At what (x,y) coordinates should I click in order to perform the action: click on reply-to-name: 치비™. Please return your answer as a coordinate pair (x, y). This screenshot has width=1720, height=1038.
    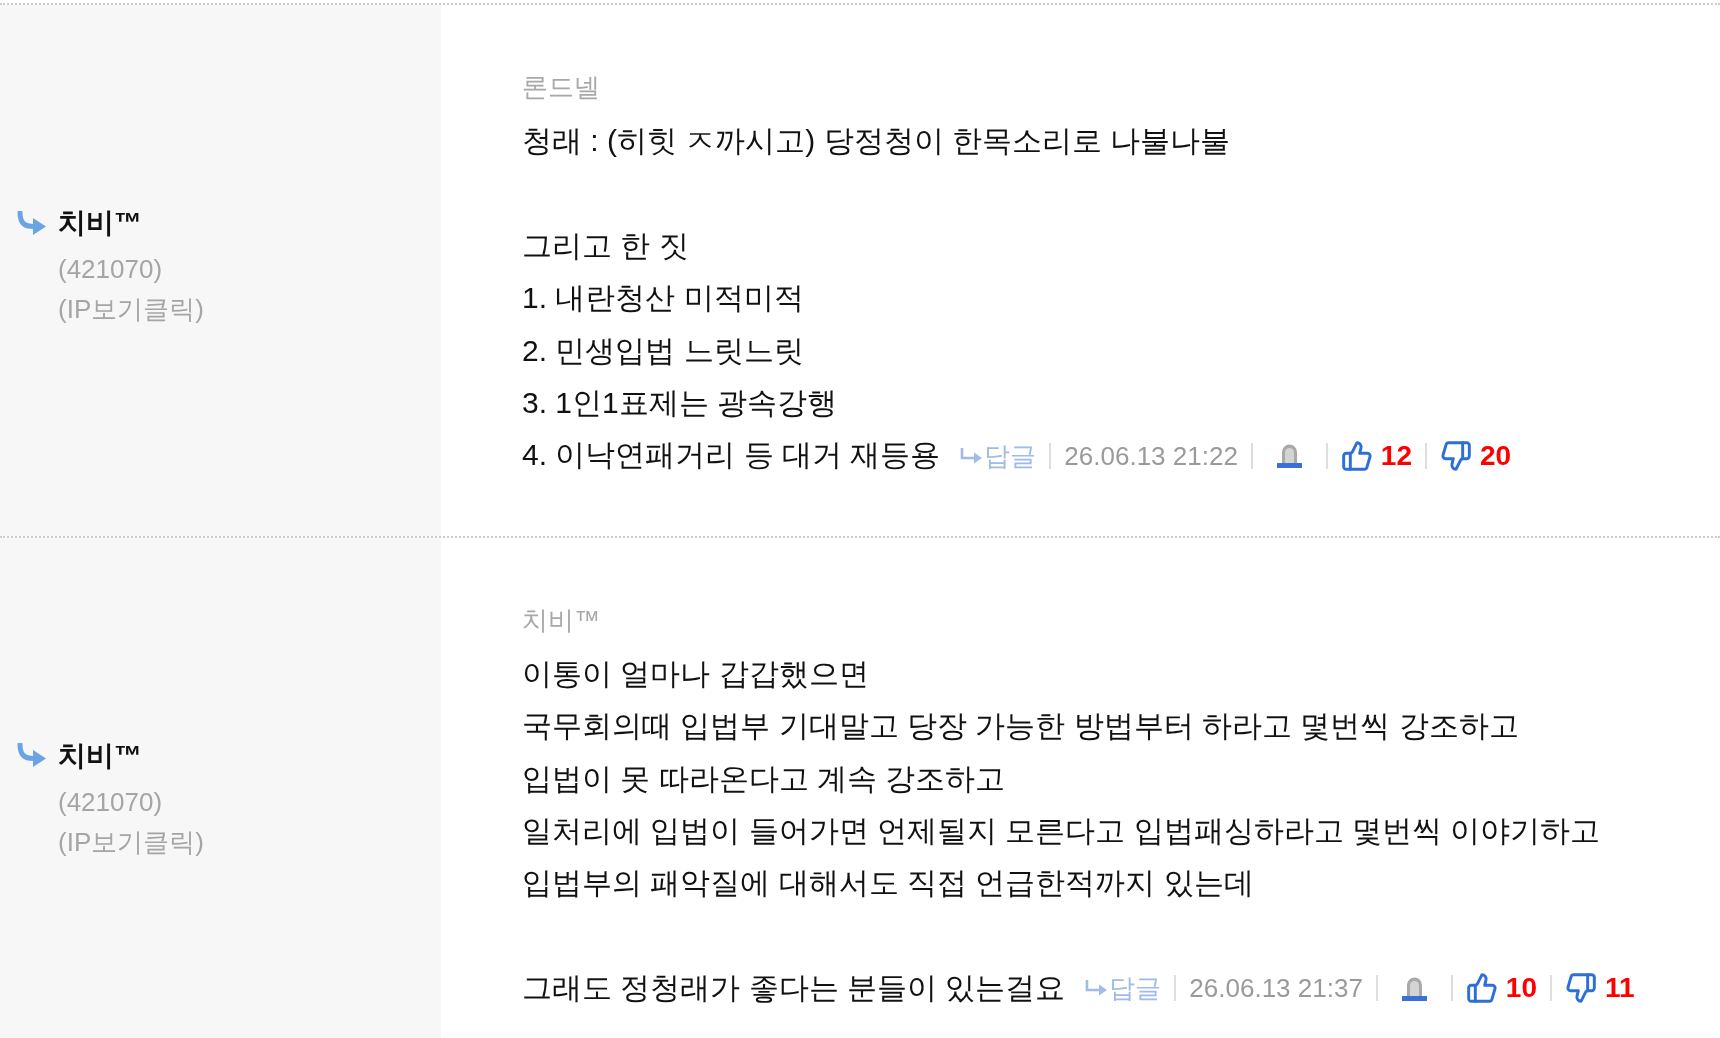
    Looking at the image, I should click on (561, 620).